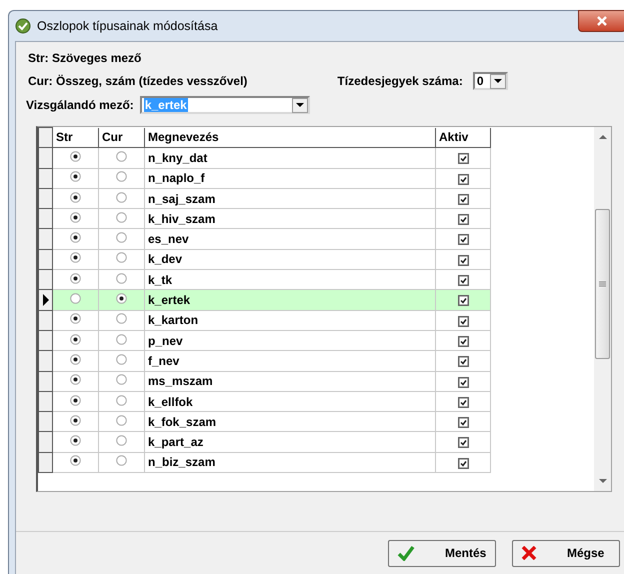 This screenshot has width=624, height=574. Describe the element at coordinates (442, 553) in the screenshot. I see `save-button: Mentés` at that location.